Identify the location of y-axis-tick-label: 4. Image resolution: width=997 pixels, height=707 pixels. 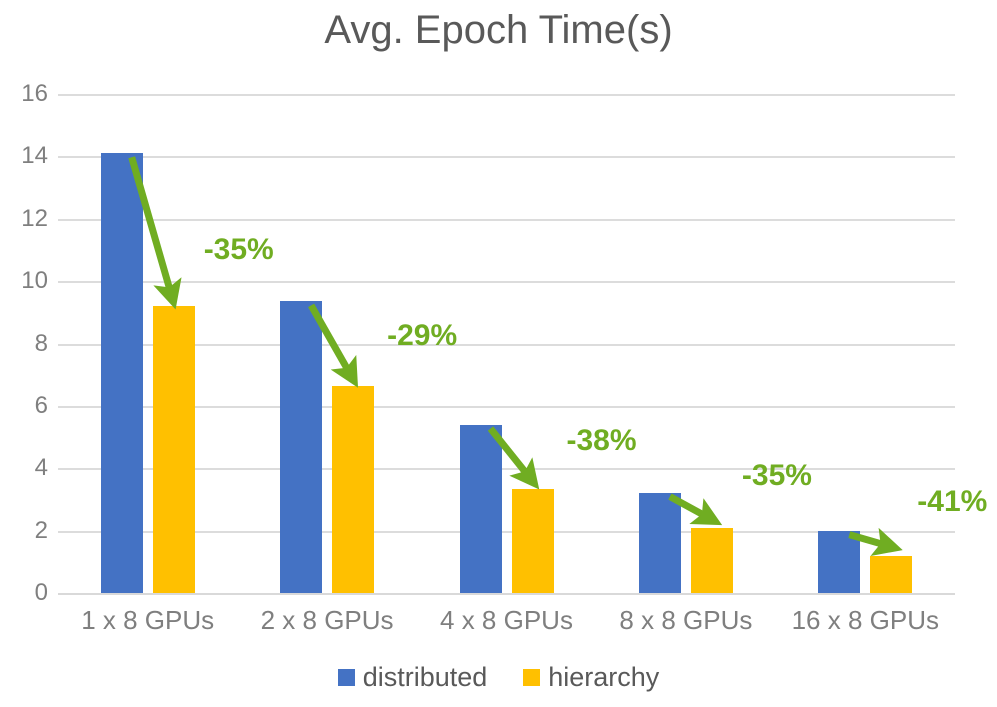
(41, 468).